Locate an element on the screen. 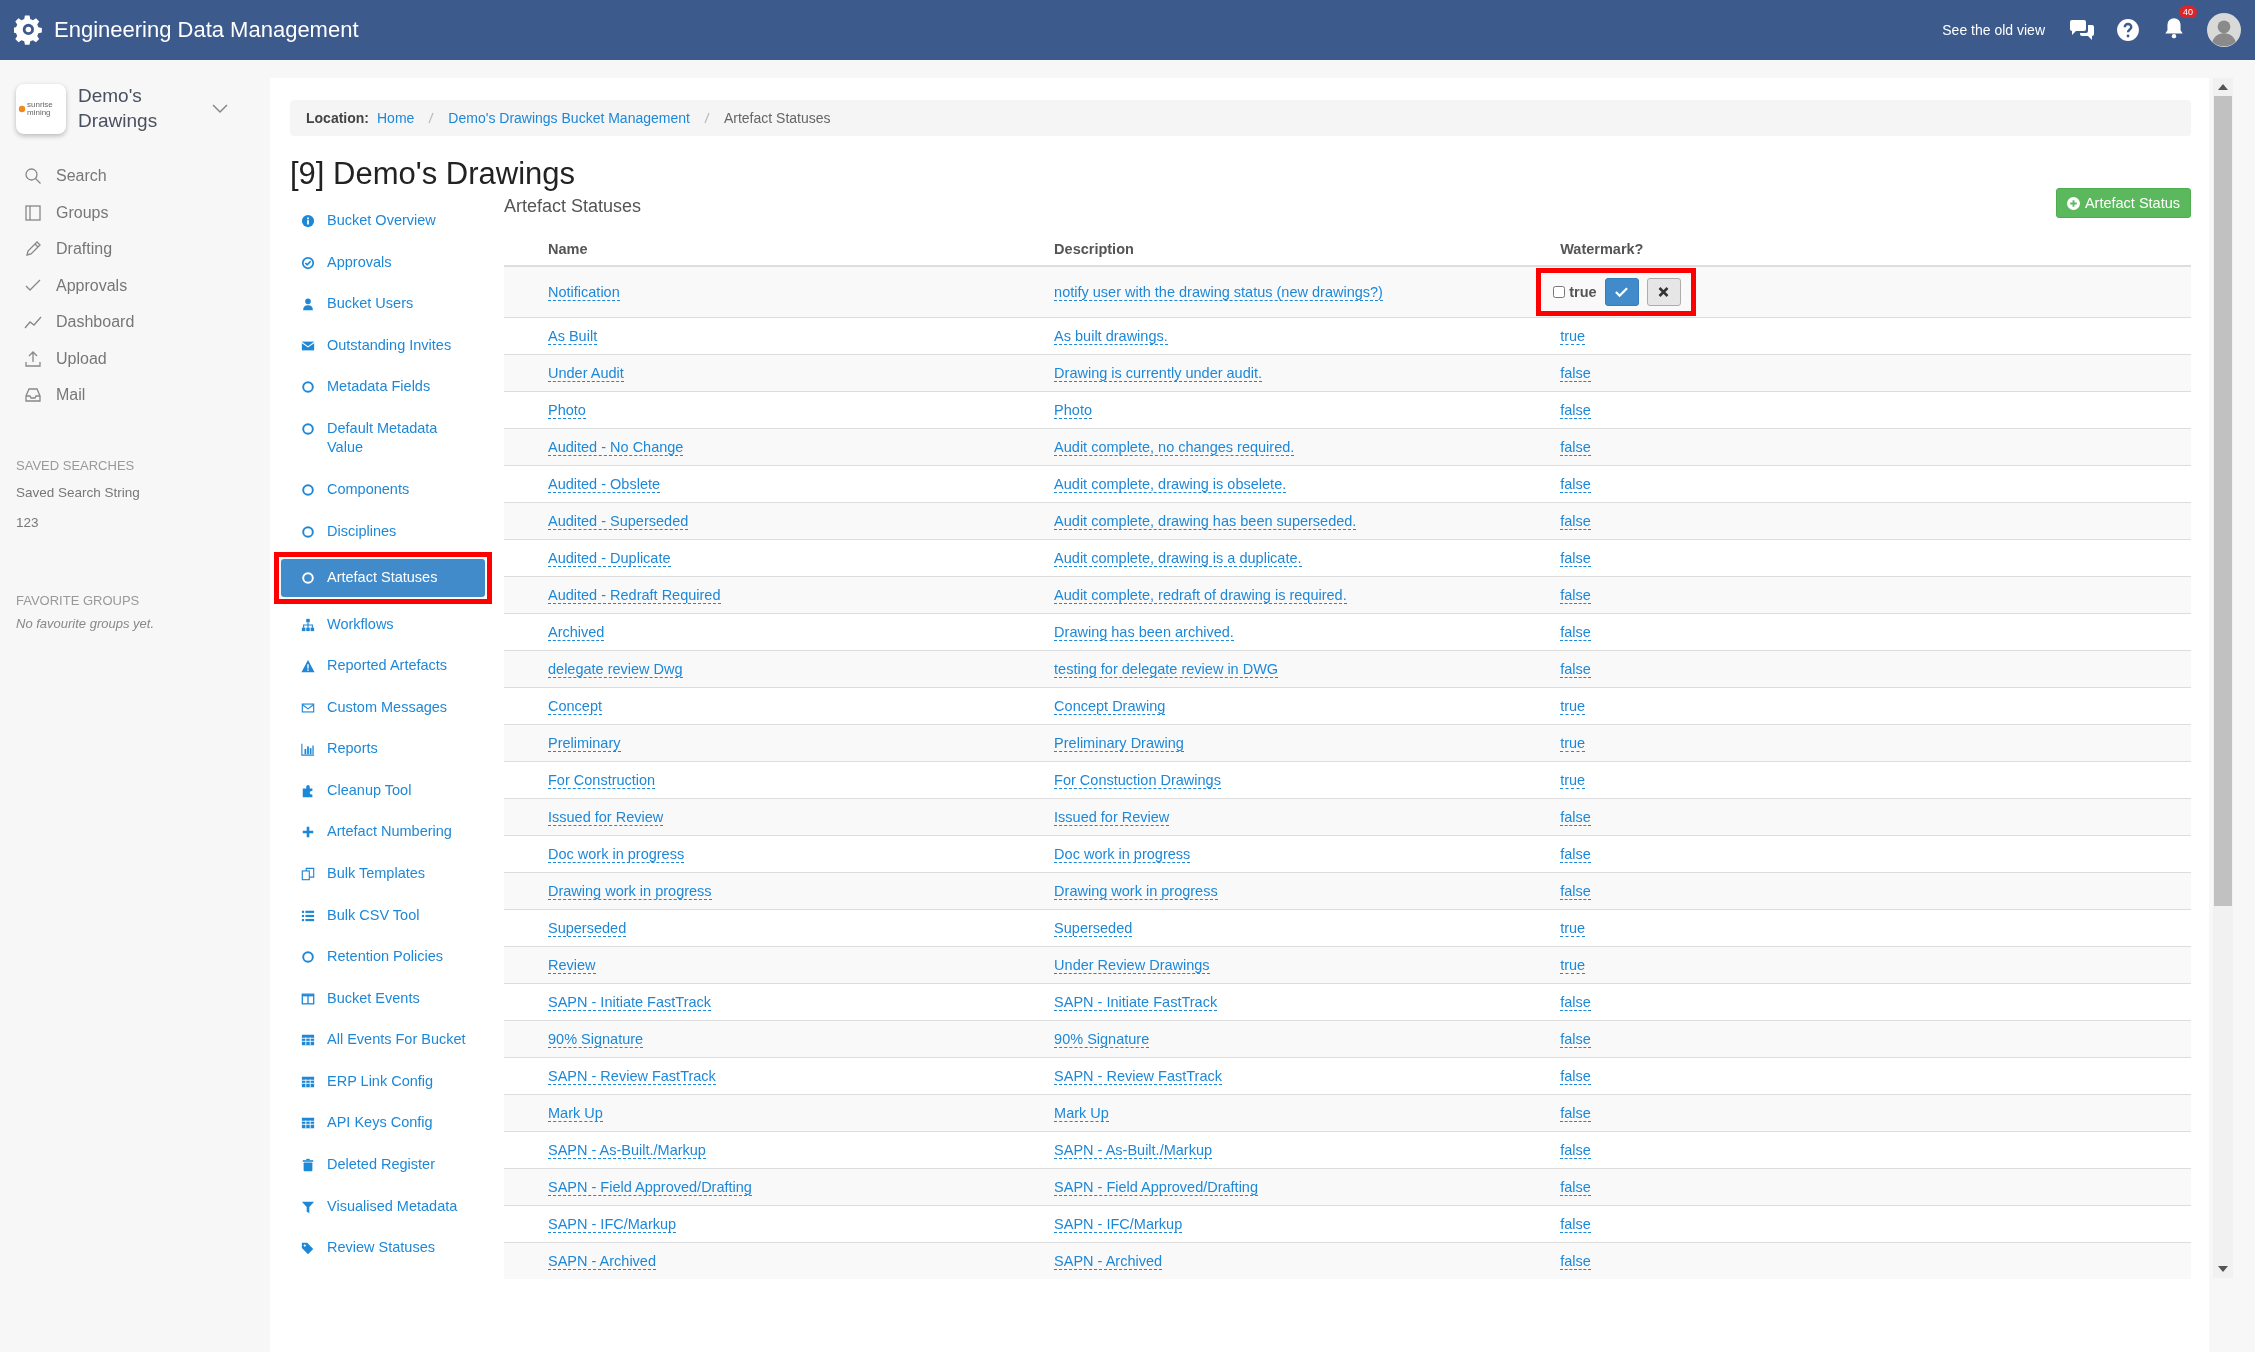 The height and width of the screenshot is (1352, 2255). bucket-nav-item: Artefact Numbering is located at coordinates (383, 832).